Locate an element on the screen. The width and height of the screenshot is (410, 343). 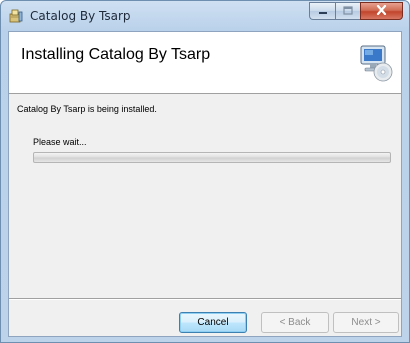
close-button is located at coordinates (381, 11).